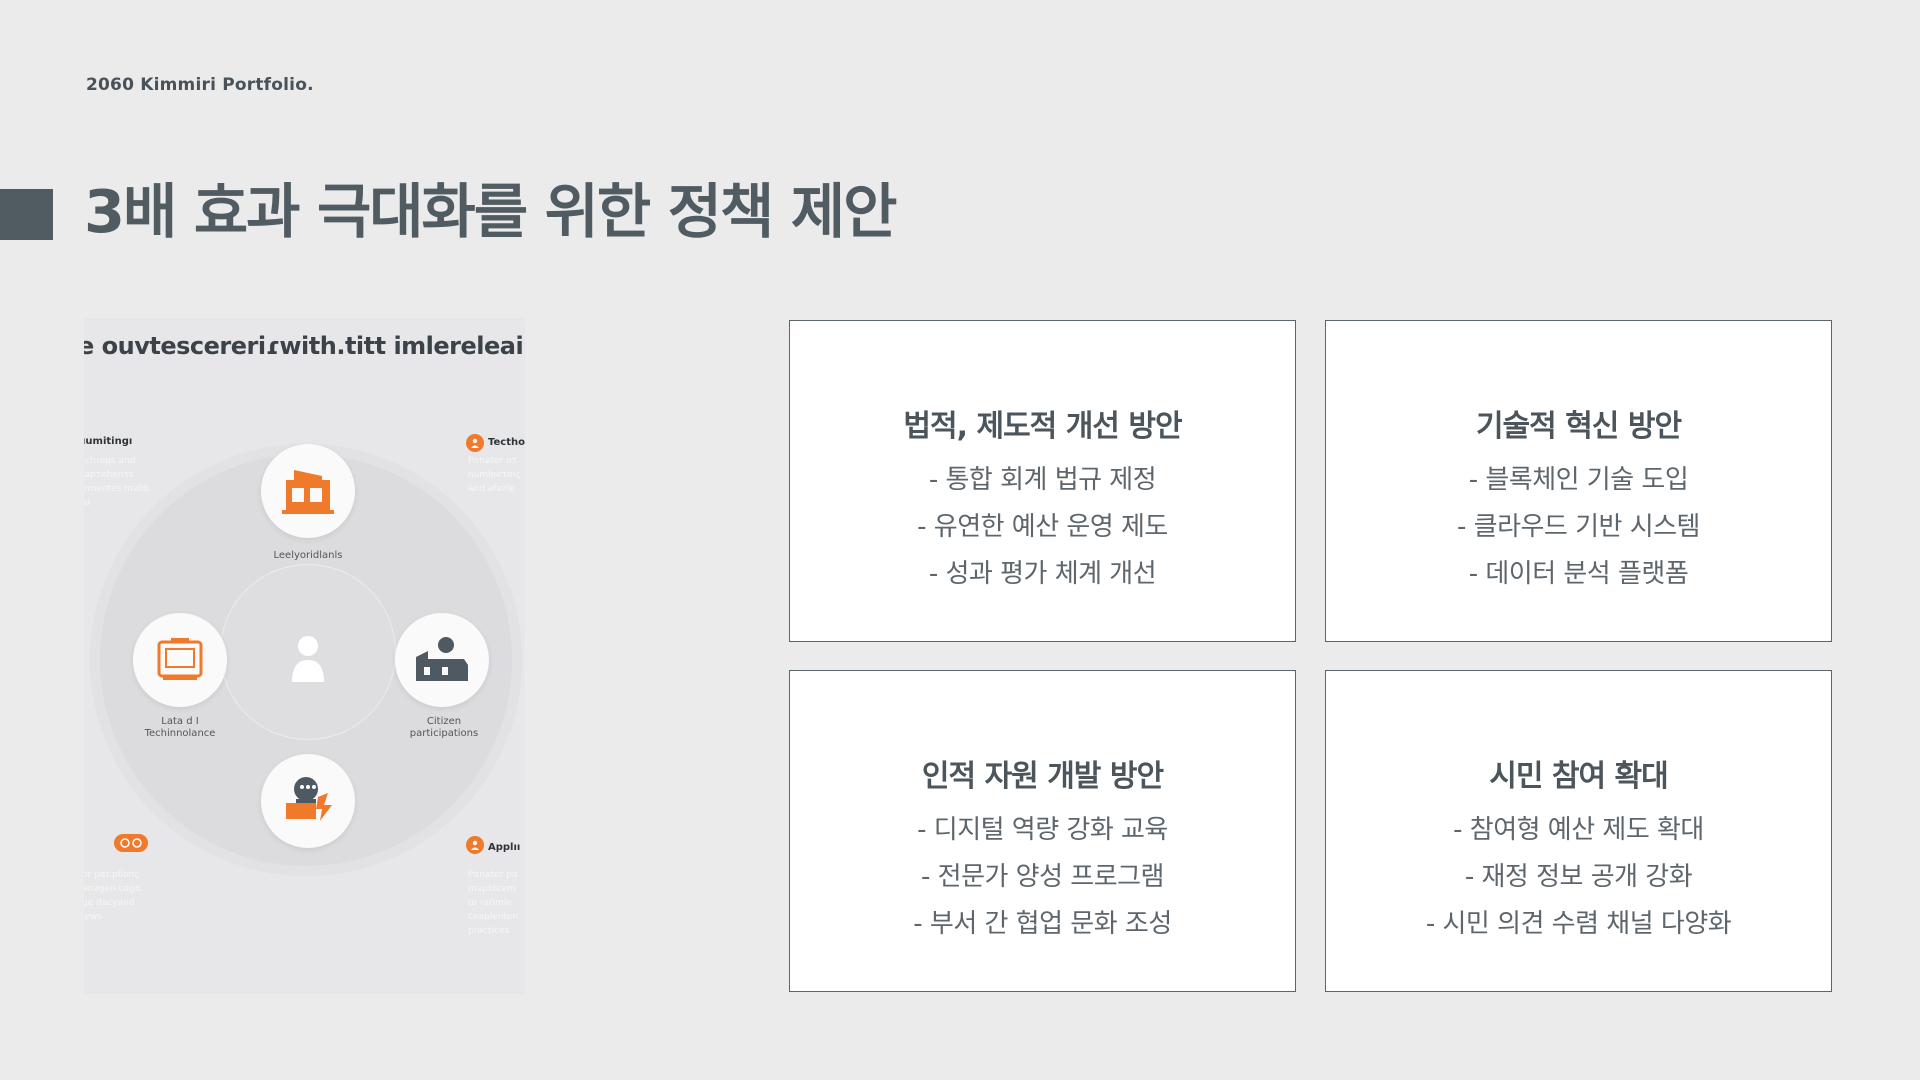  I want to click on infographic-faint-text: ιctιιeμs and iapτehenτs ementes maldι ai, so click(117, 482).